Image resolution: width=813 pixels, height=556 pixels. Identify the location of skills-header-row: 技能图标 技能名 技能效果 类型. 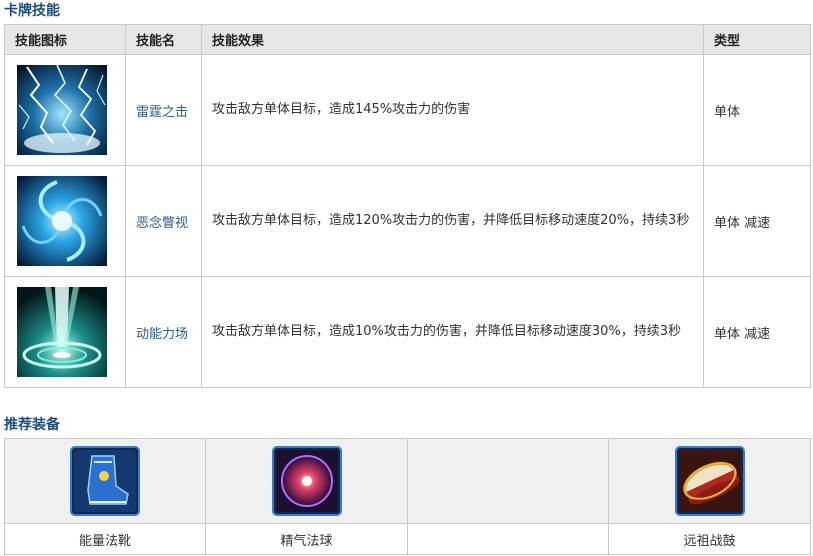
(407, 39).